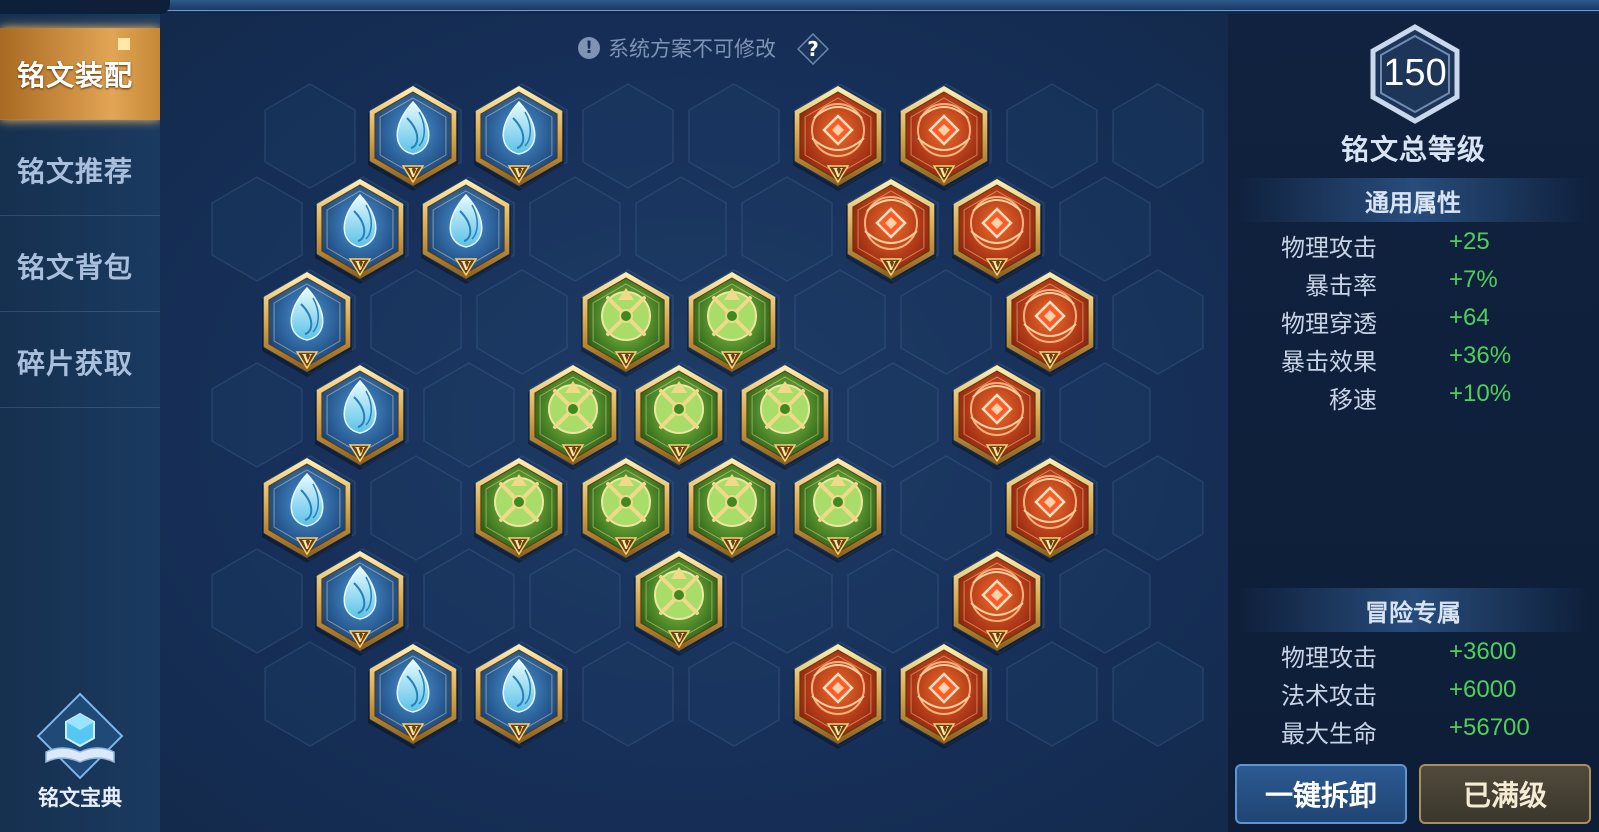 This screenshot has width=1599, height=832. Describe the element at coordinates (1413, 610) in the screenshot. I see `adventure-attributes-title: 冒险专属` at that location.